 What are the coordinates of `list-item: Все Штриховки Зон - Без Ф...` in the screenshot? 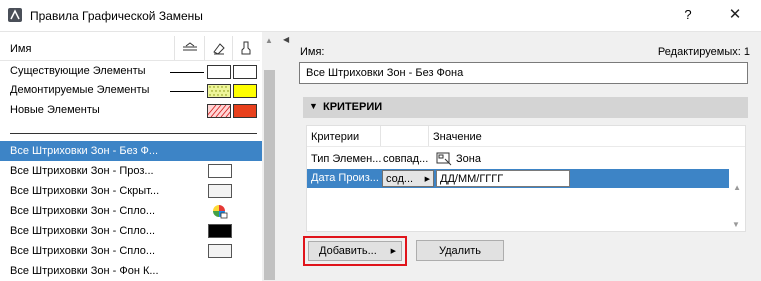 It's located at (131, 151).